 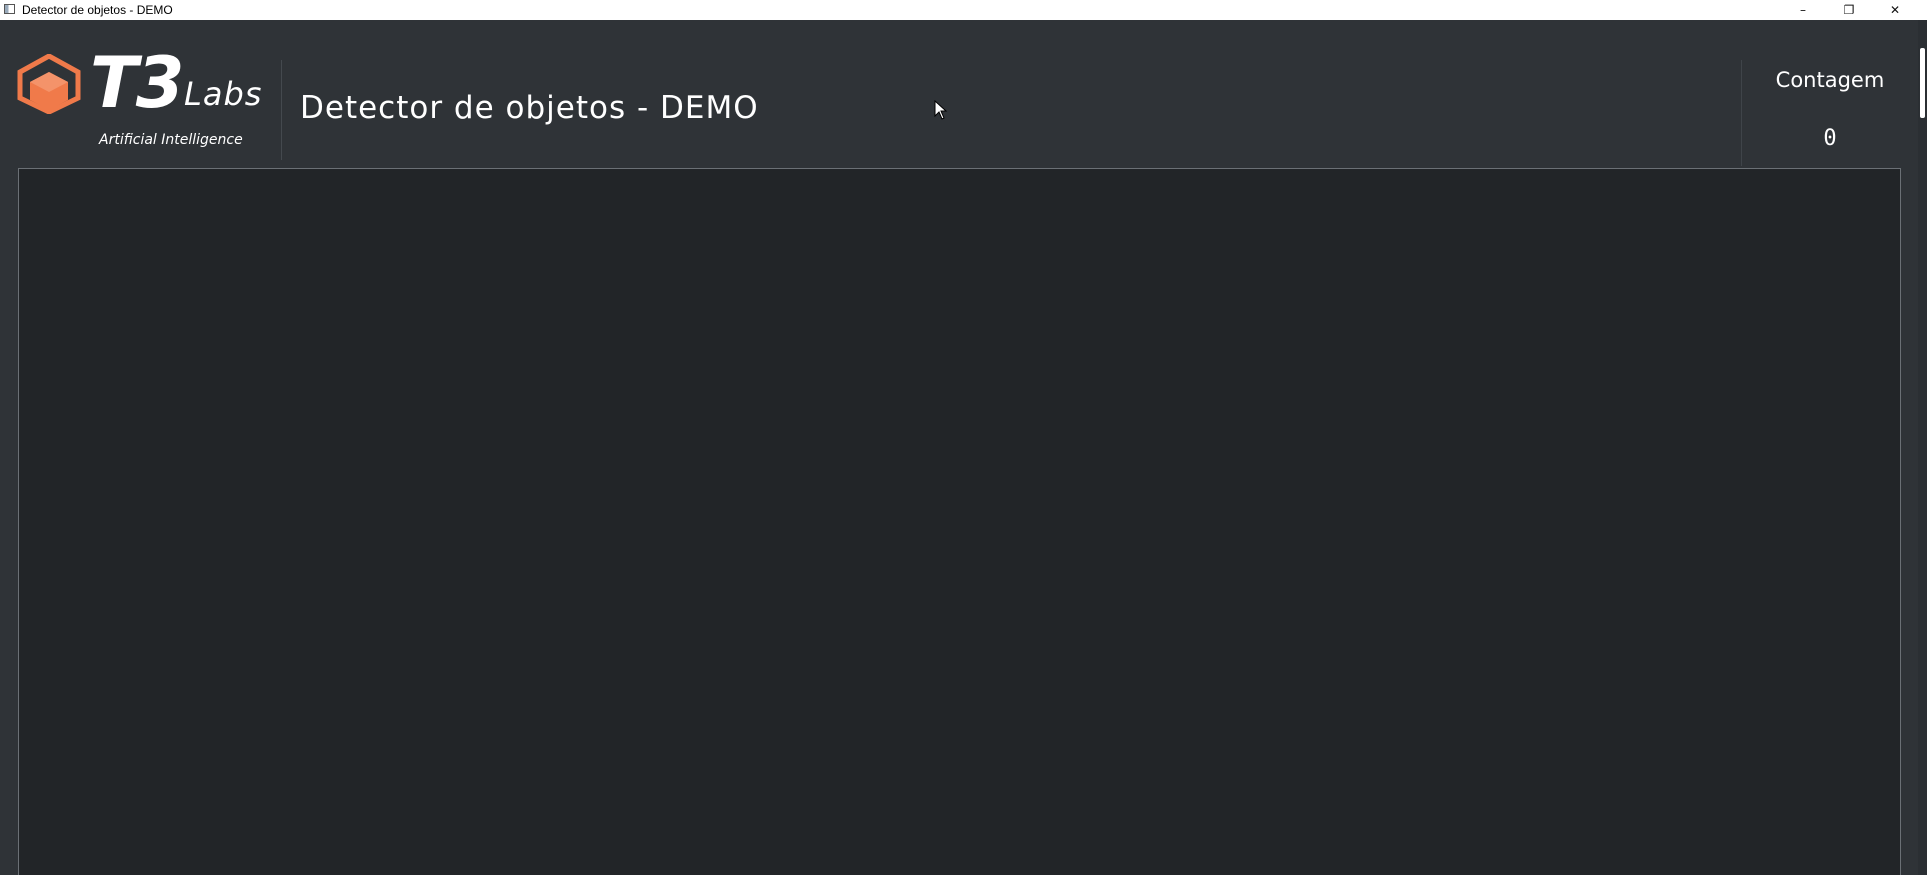 I want to click on close-icon: ✕, so click(x=1895, y=10).